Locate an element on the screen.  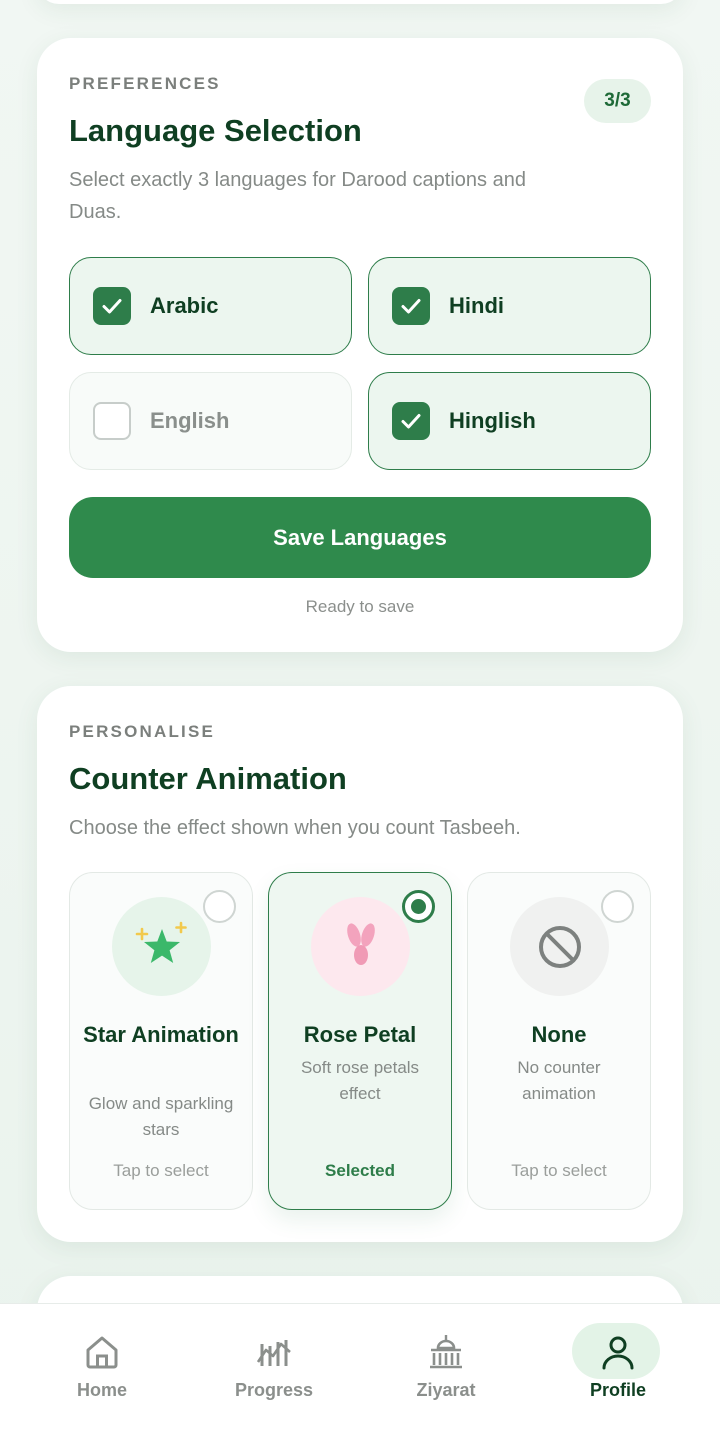
nav-item-progress: Progress is located at coordinates (274, 1372).